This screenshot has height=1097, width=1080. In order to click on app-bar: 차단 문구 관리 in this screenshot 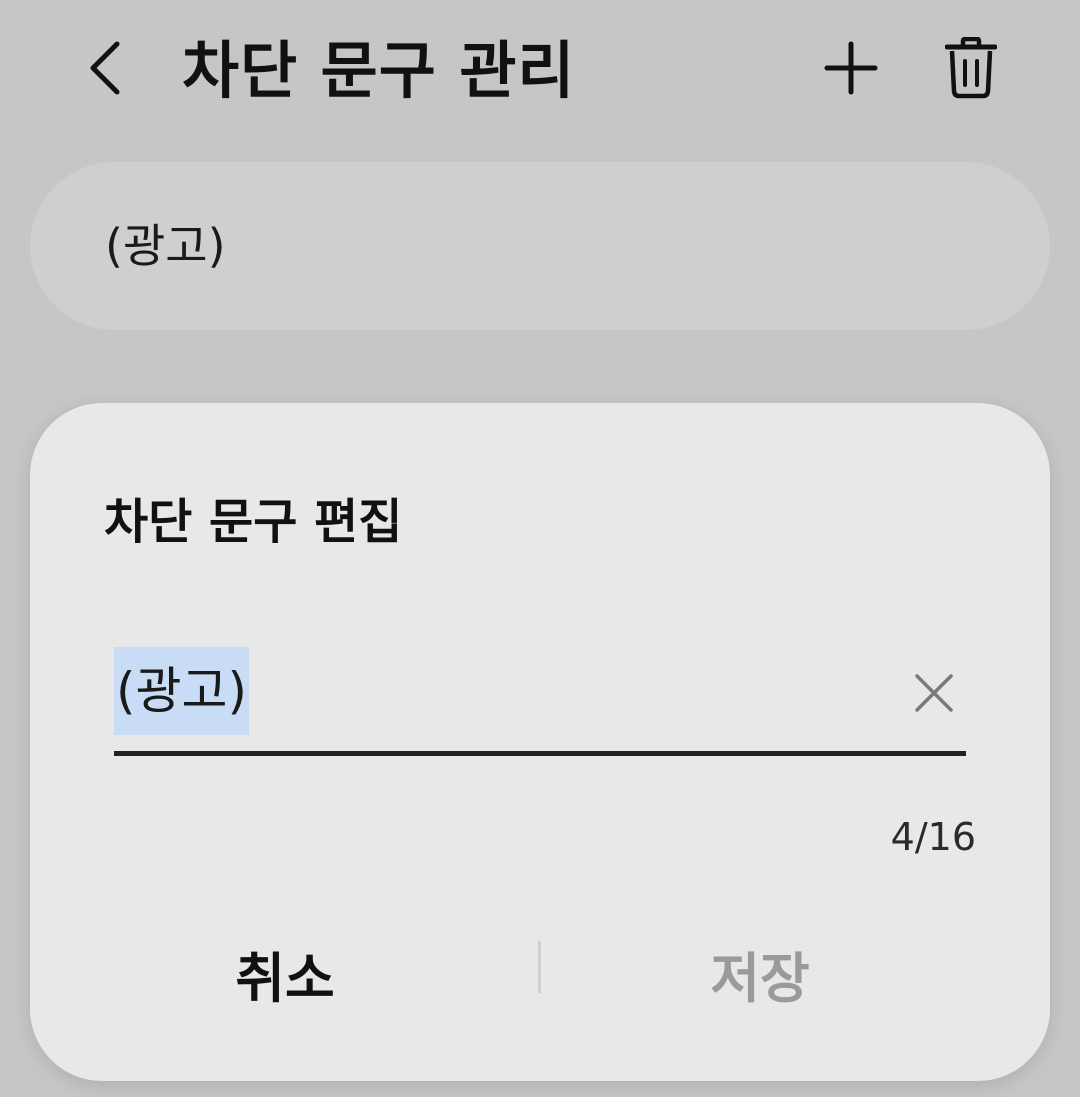, I will do `click(540, 70)`.